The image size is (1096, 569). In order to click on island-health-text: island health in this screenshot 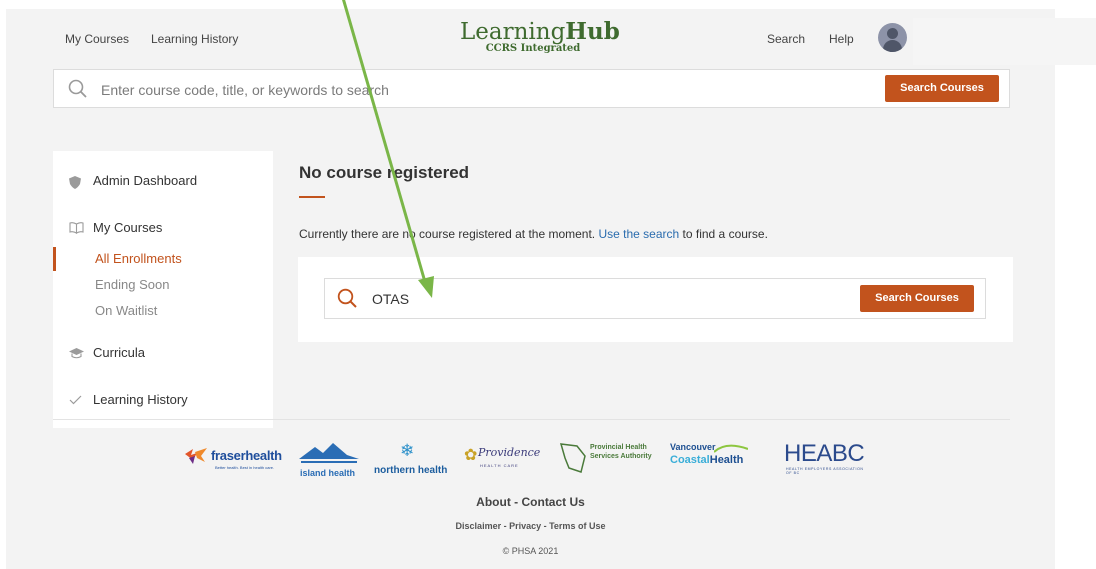, I will do `click(328, 473)`.